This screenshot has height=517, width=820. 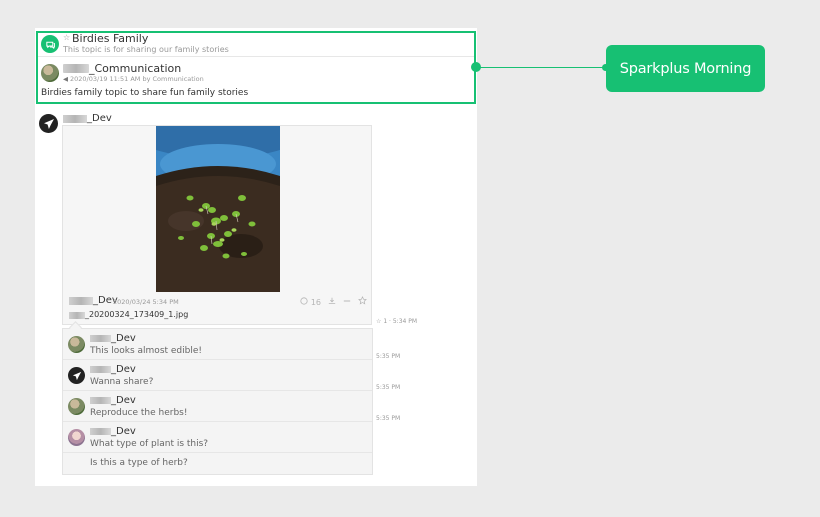 What do you see at coordinates (397, 321) in the screenshot?
I see `file-side-info: ☆ 1 · 5:34 PM` at bounding box center [397, 321].